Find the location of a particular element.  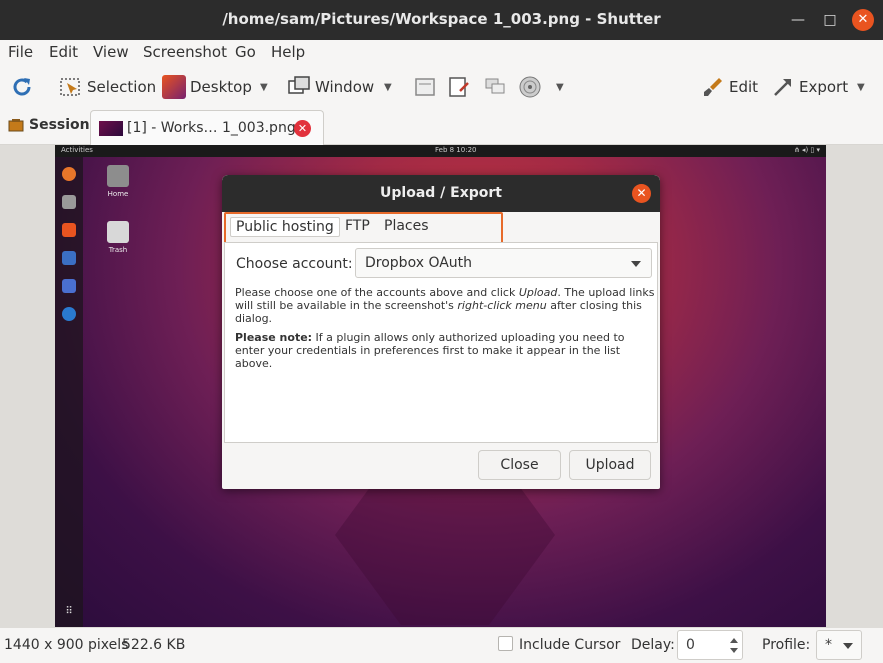

window-button: Window is located at coordinates (330, 87).